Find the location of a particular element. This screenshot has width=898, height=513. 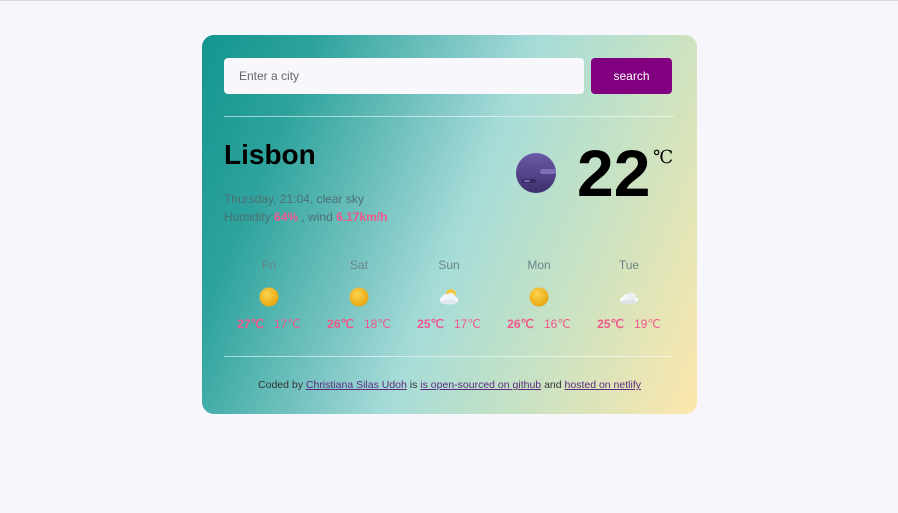

humidity-value: 64% is located at coordinates (286, 217).